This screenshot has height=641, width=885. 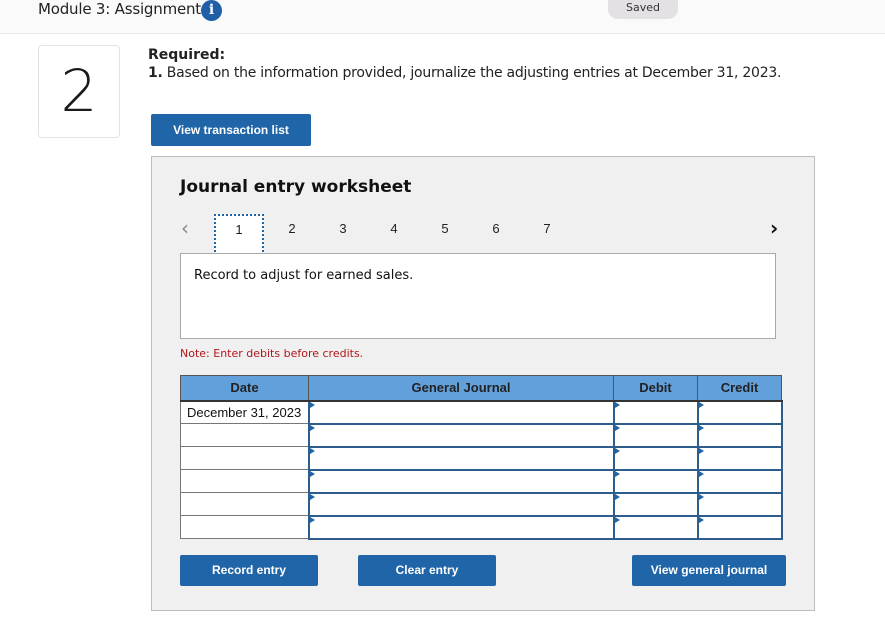 I want to click on page-tab-6: 6, so click(x=496, y=234).